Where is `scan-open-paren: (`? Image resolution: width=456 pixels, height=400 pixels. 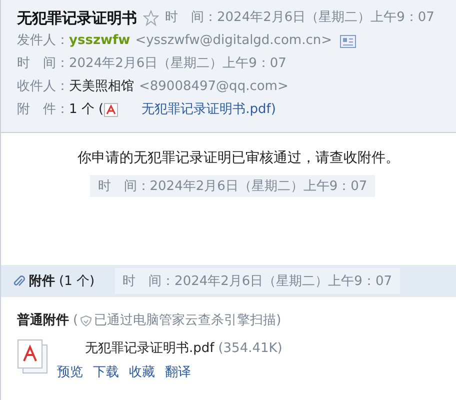 scan-open-paren: ( is located at coordinates (75, 321).